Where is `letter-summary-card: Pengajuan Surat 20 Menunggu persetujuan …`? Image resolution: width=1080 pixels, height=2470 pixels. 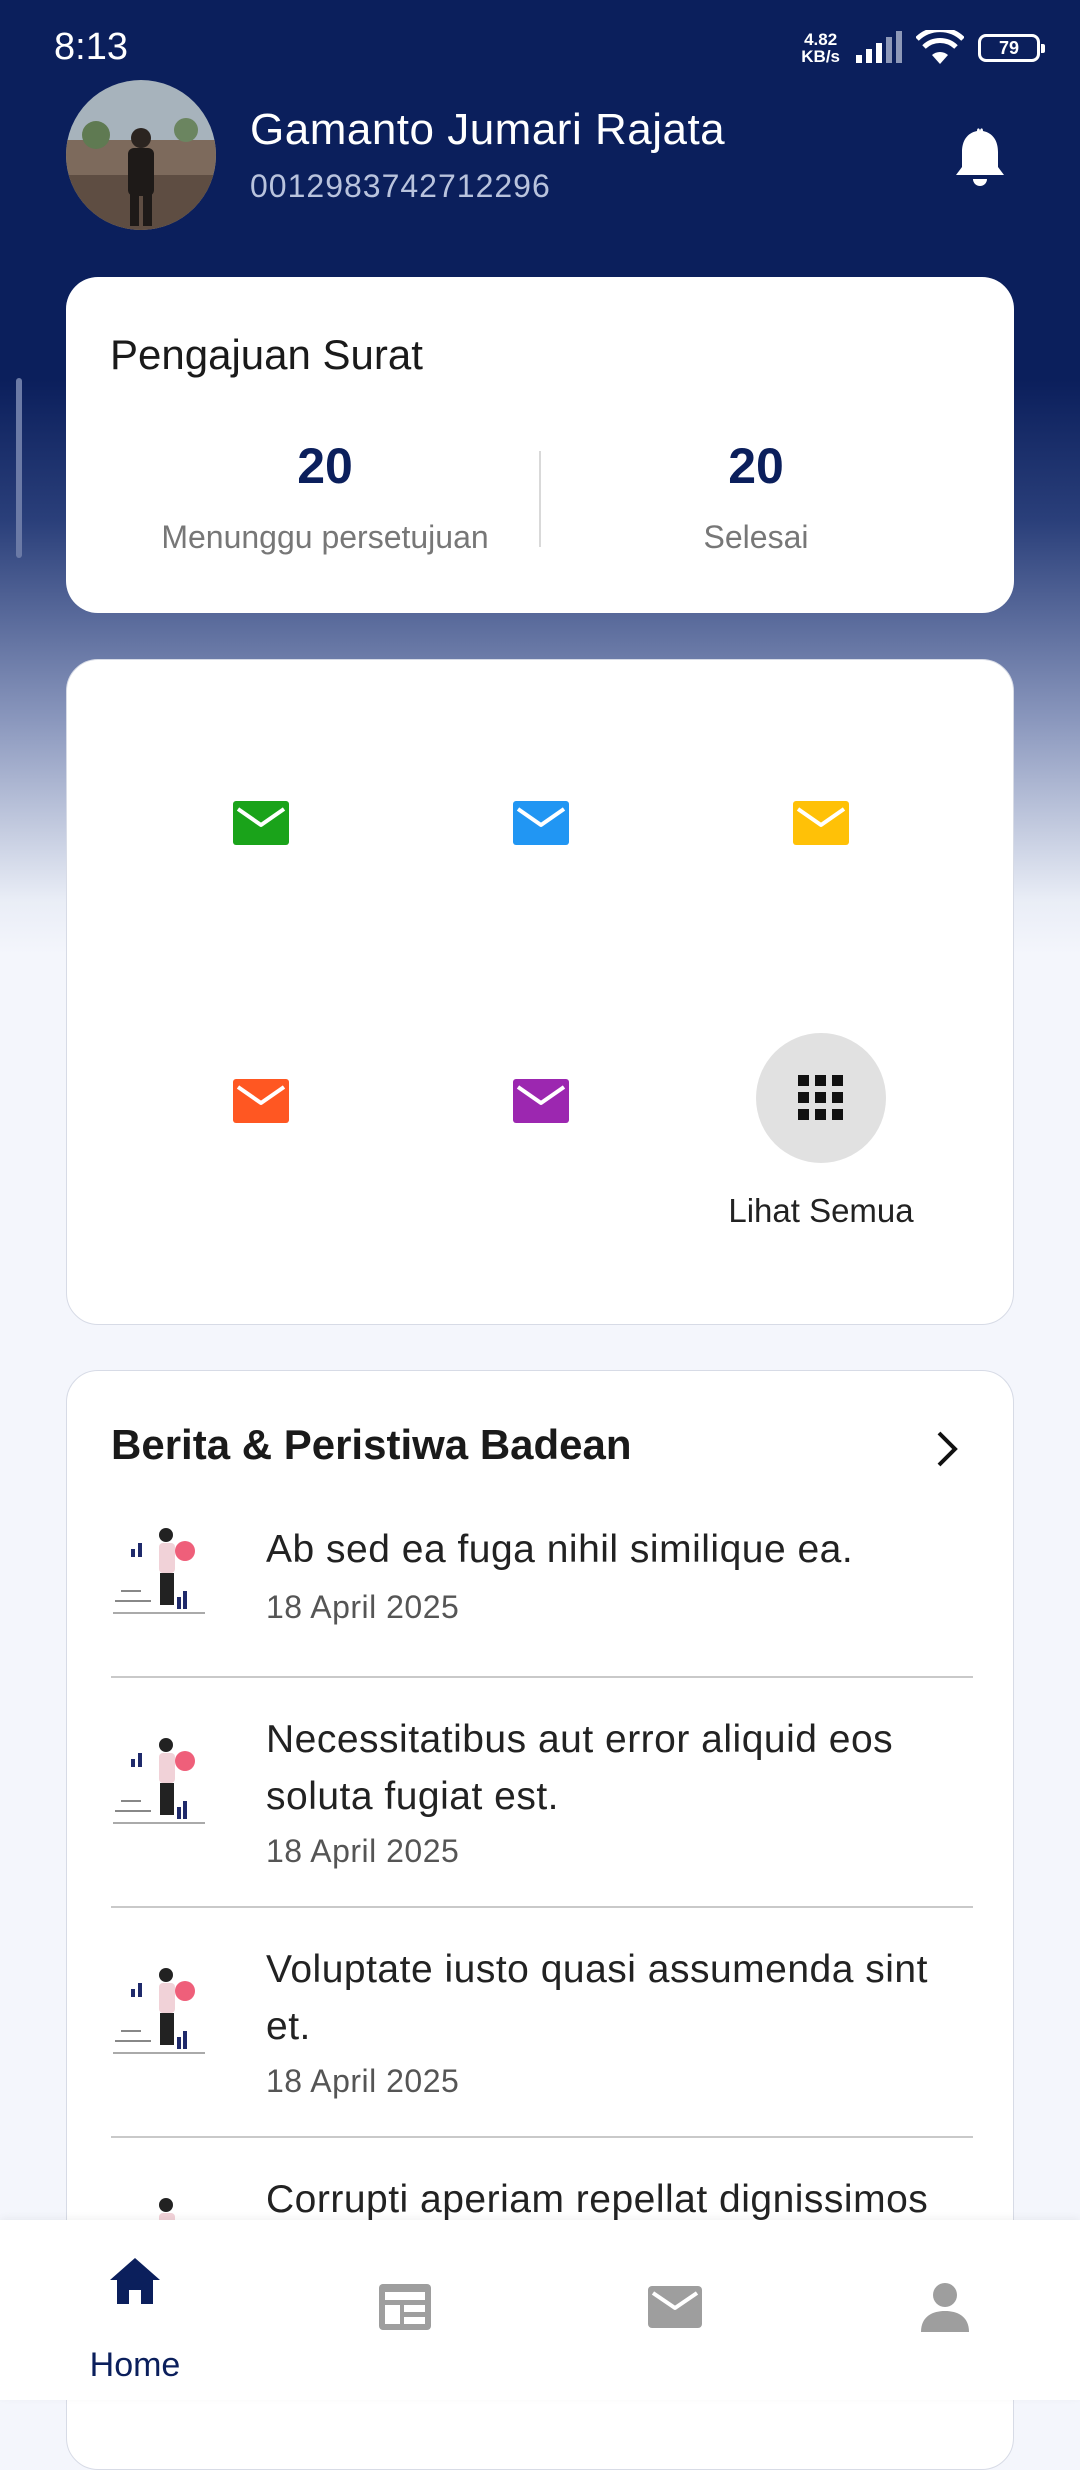 letter-summary-card: Pengajuan Surat 20 Menunggu persetujuan … is located at coordinates (540, 445).